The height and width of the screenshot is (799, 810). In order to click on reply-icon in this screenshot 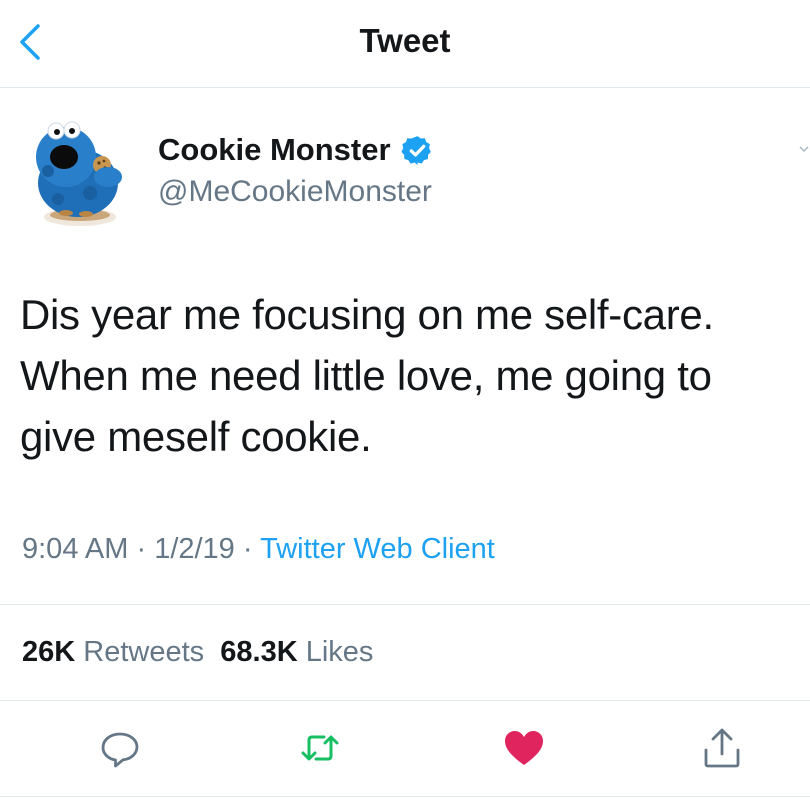, I will do `click(120, 750)`.